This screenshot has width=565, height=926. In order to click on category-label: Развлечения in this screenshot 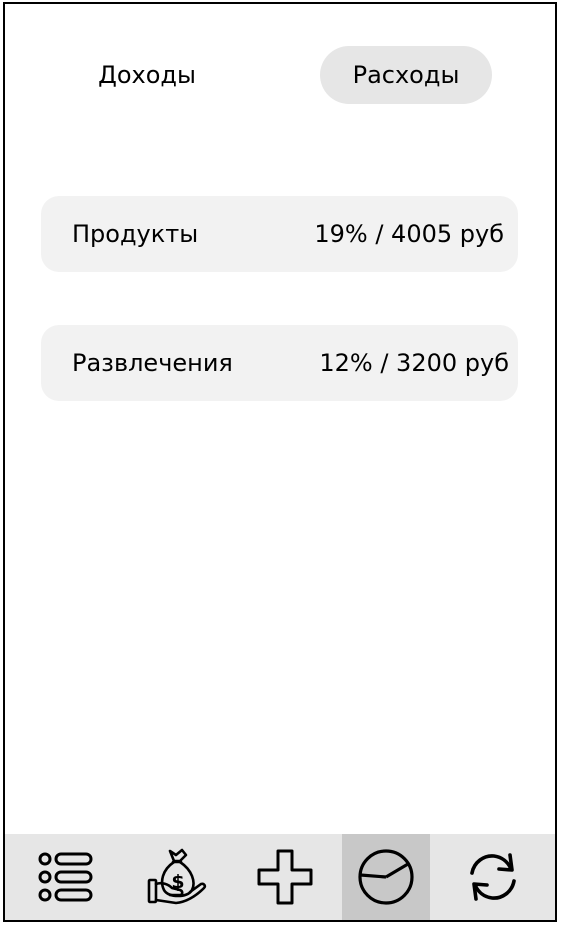, I will do `click(152, 363)`.